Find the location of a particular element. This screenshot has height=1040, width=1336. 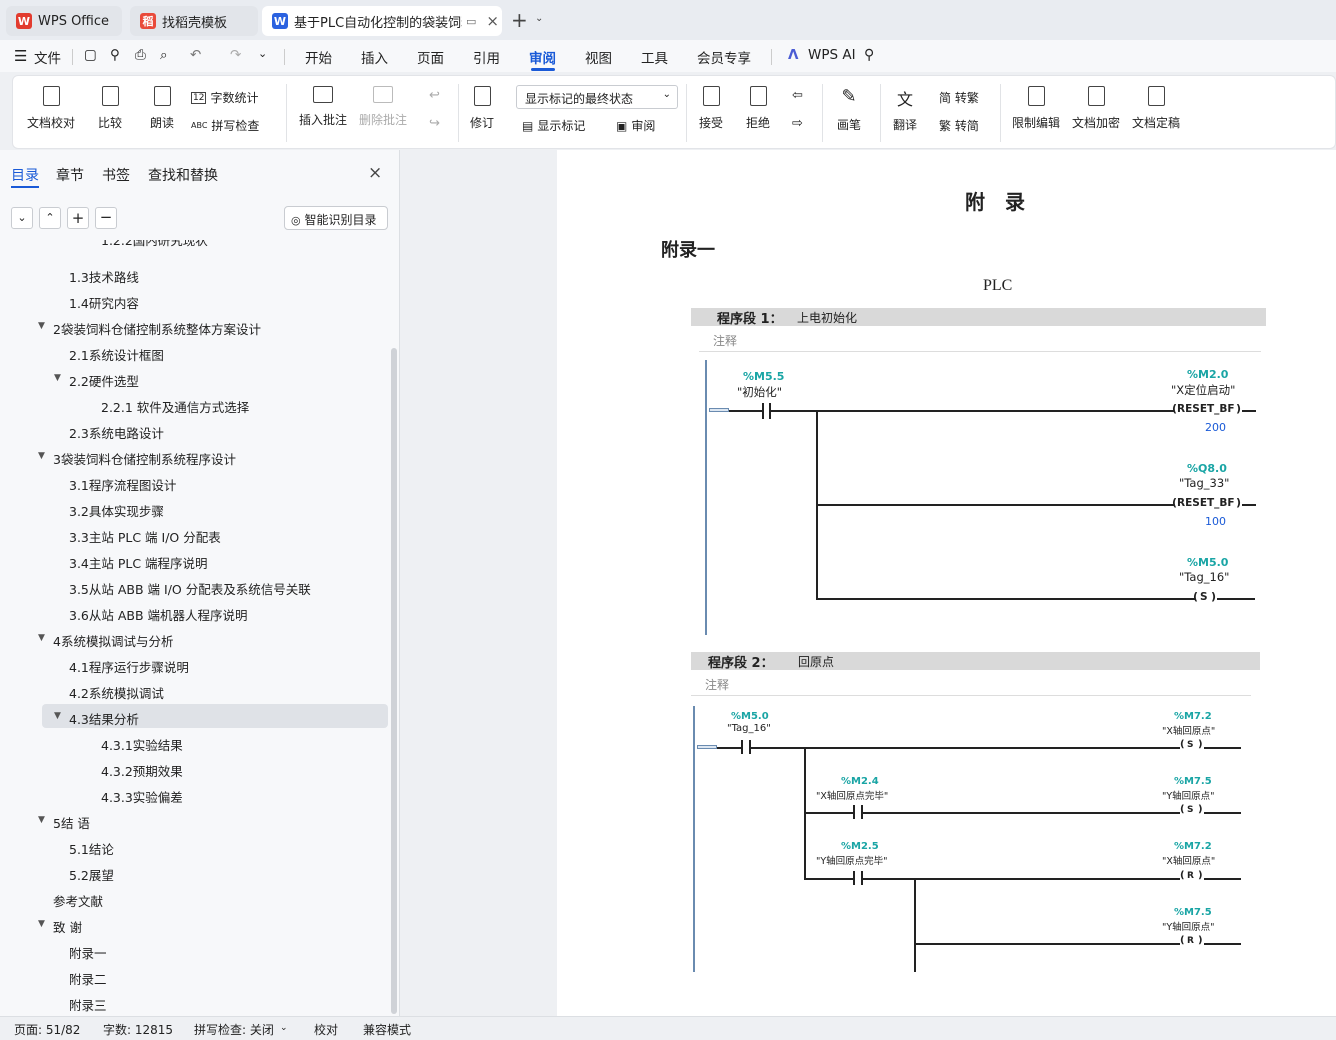

toc-item: 3.2具体实现步骤 is located at coordinates (116, 510).